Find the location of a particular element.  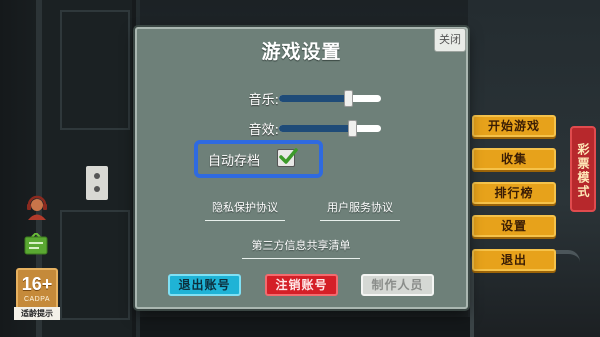

autosave-label: 自动存档 is located at coordinates (234, 161).